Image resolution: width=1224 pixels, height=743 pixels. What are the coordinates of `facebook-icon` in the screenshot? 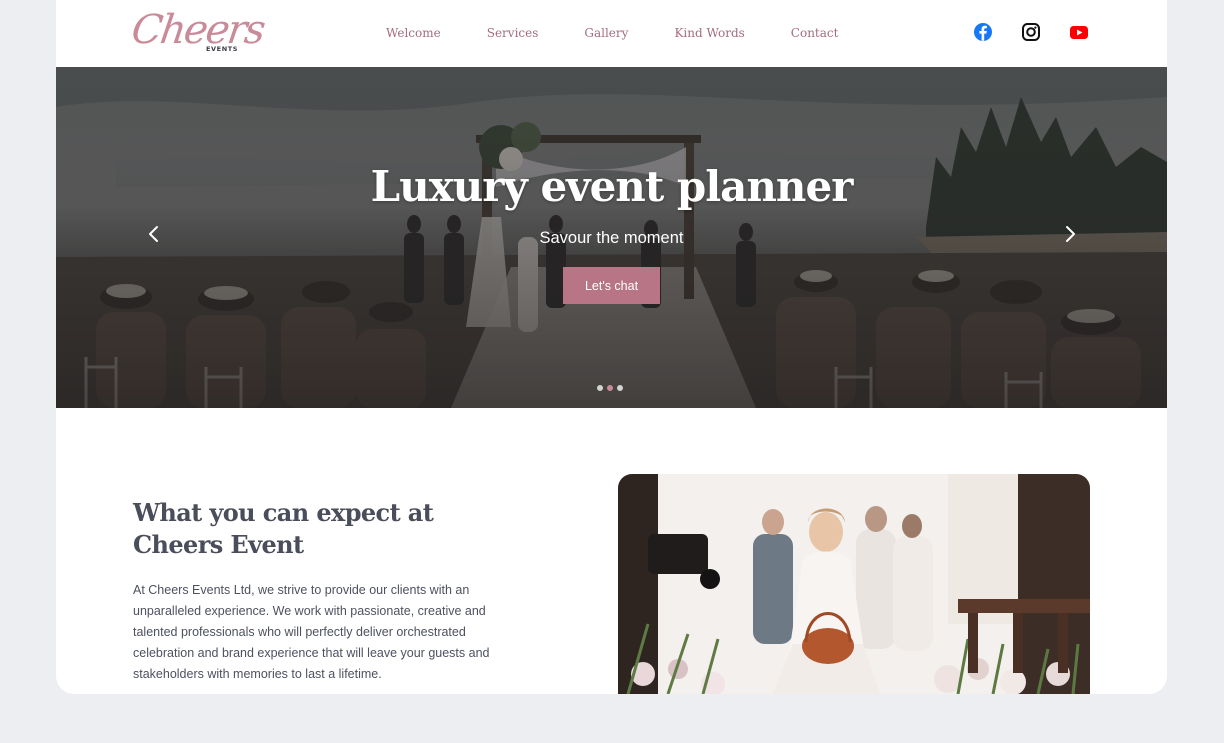 It's located at (983, 32).